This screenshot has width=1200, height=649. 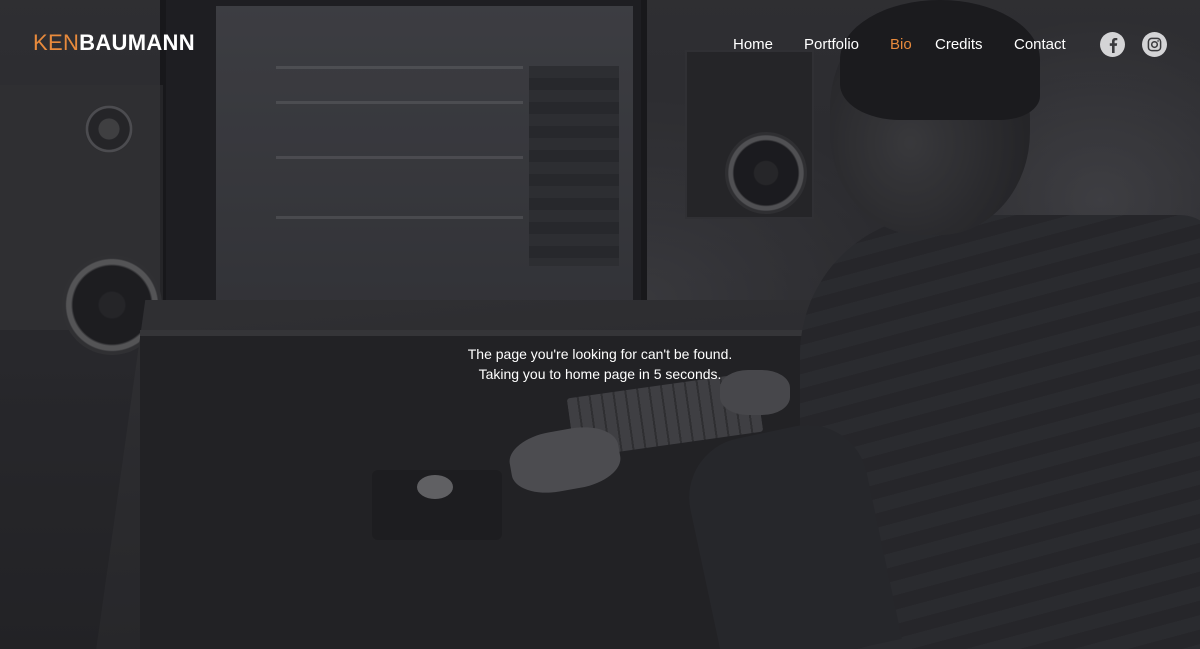 I want to click on nav-item-credits: Credits, so click(x=959, y=44).